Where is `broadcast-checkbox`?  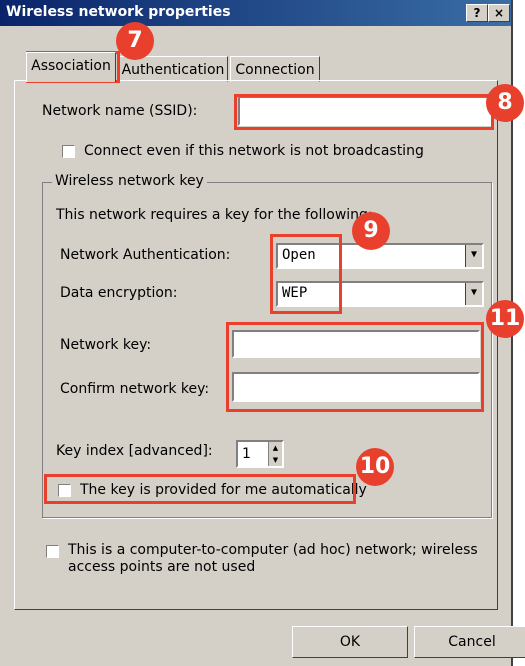
broadcast-checkbox is located at coordinates (68, 151).